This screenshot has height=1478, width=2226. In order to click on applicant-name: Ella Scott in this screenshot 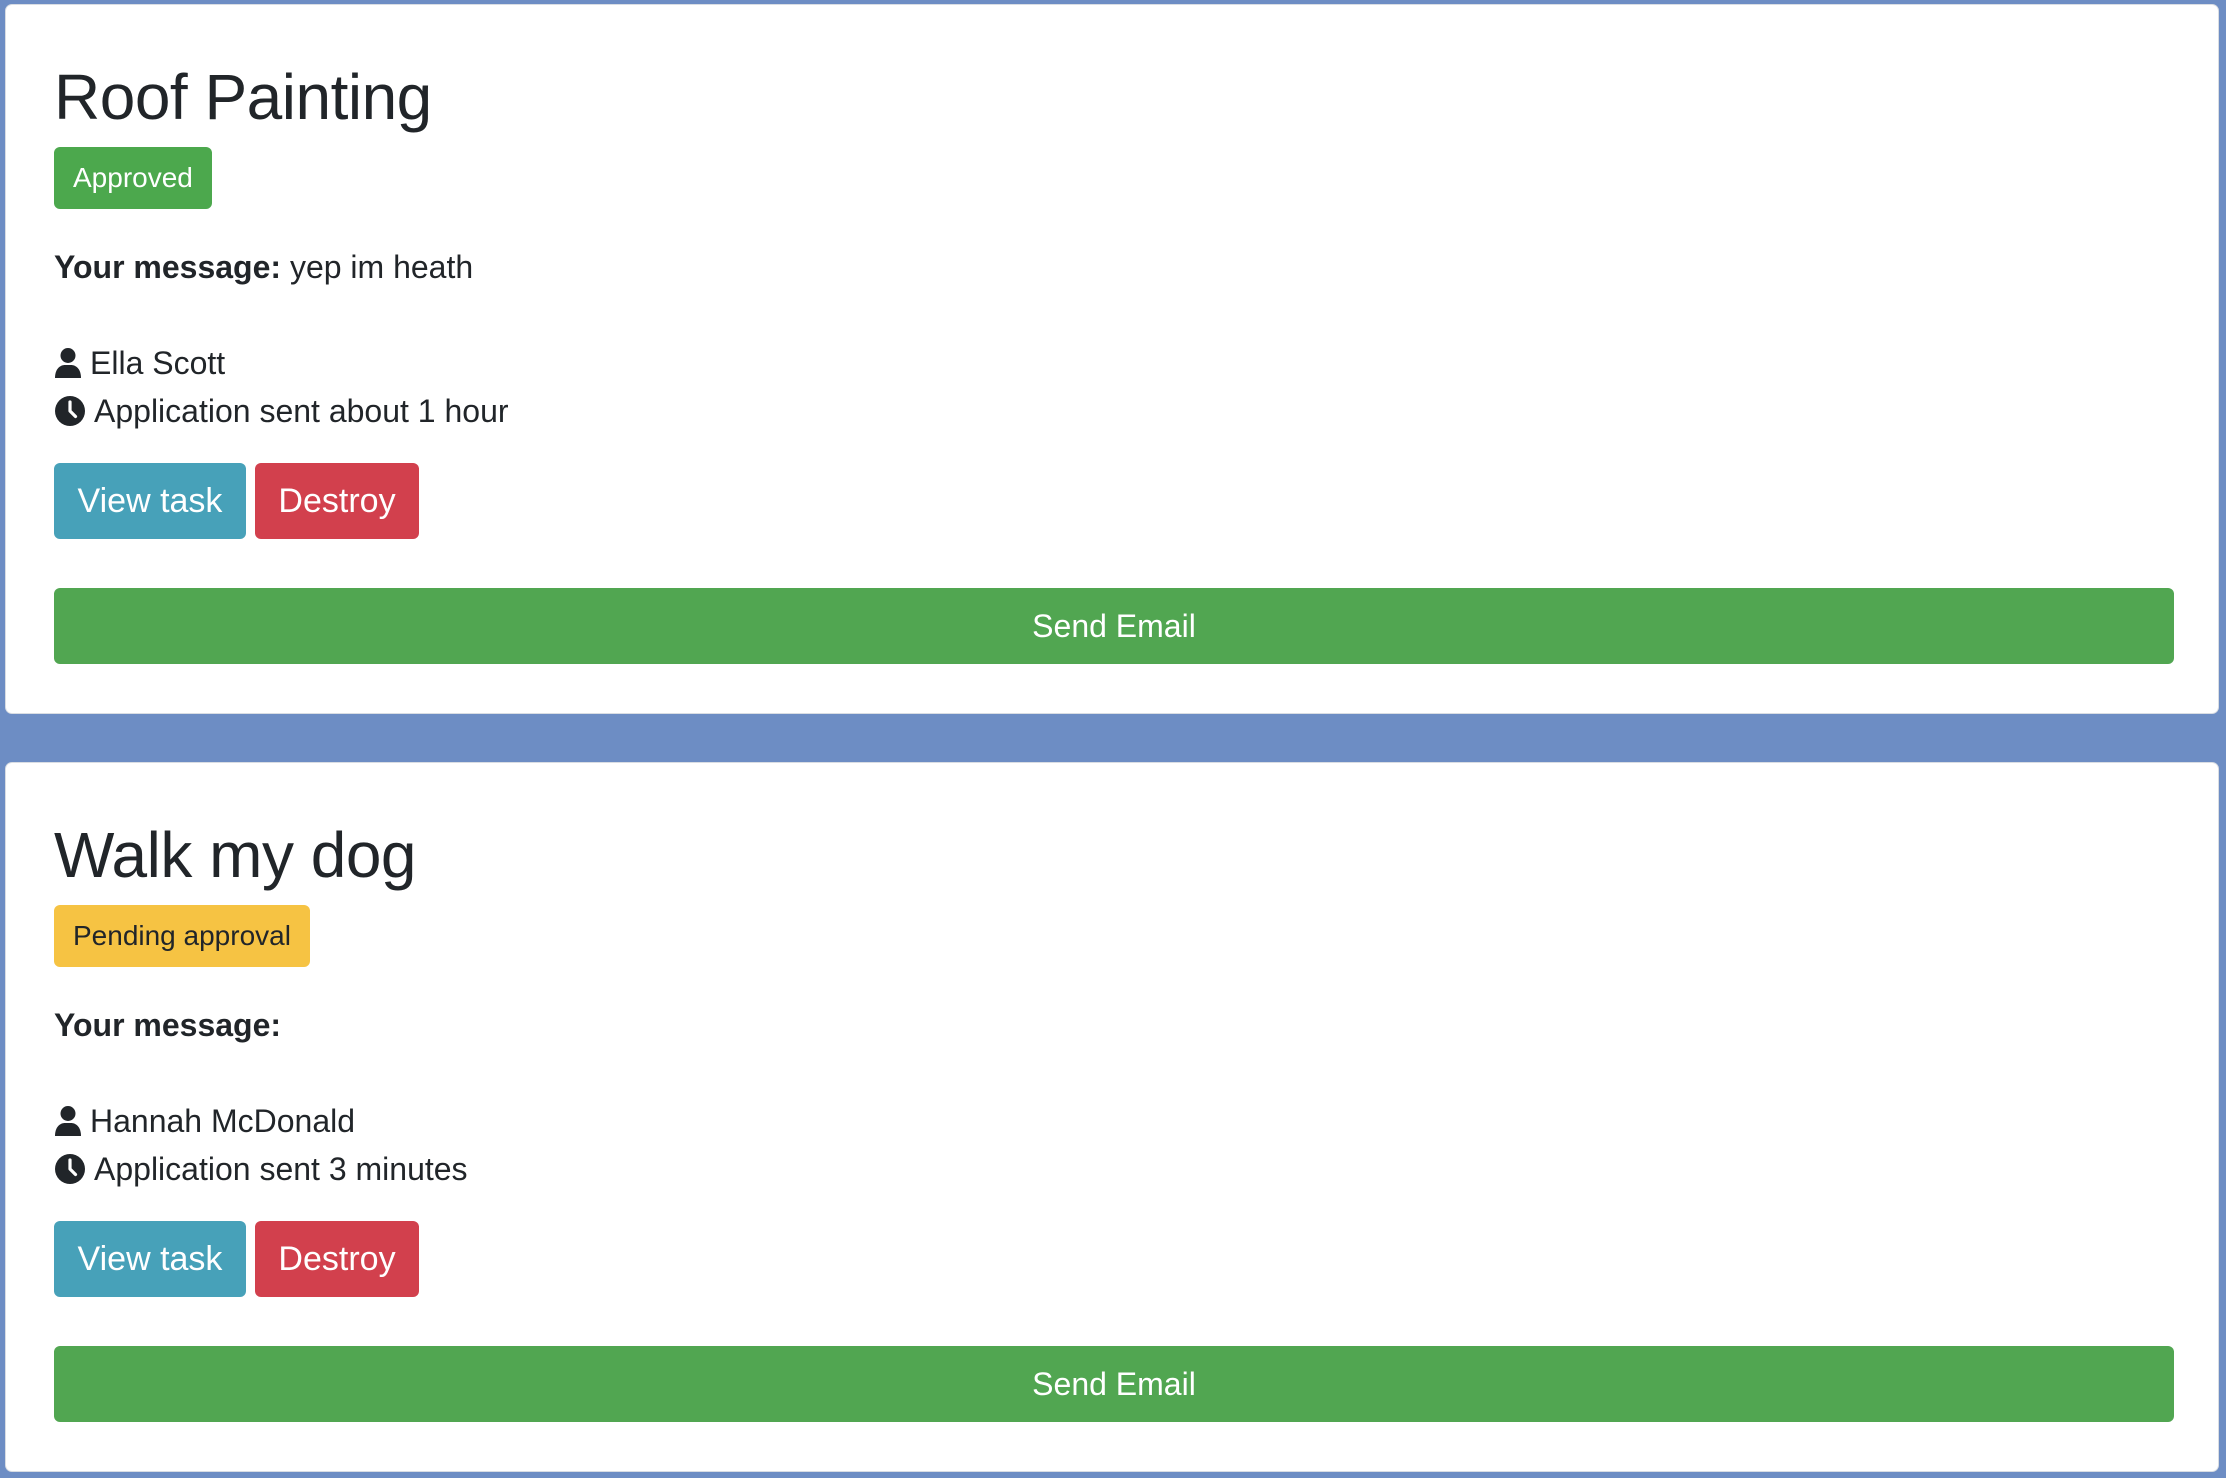, I will do `click(158, 363)`.